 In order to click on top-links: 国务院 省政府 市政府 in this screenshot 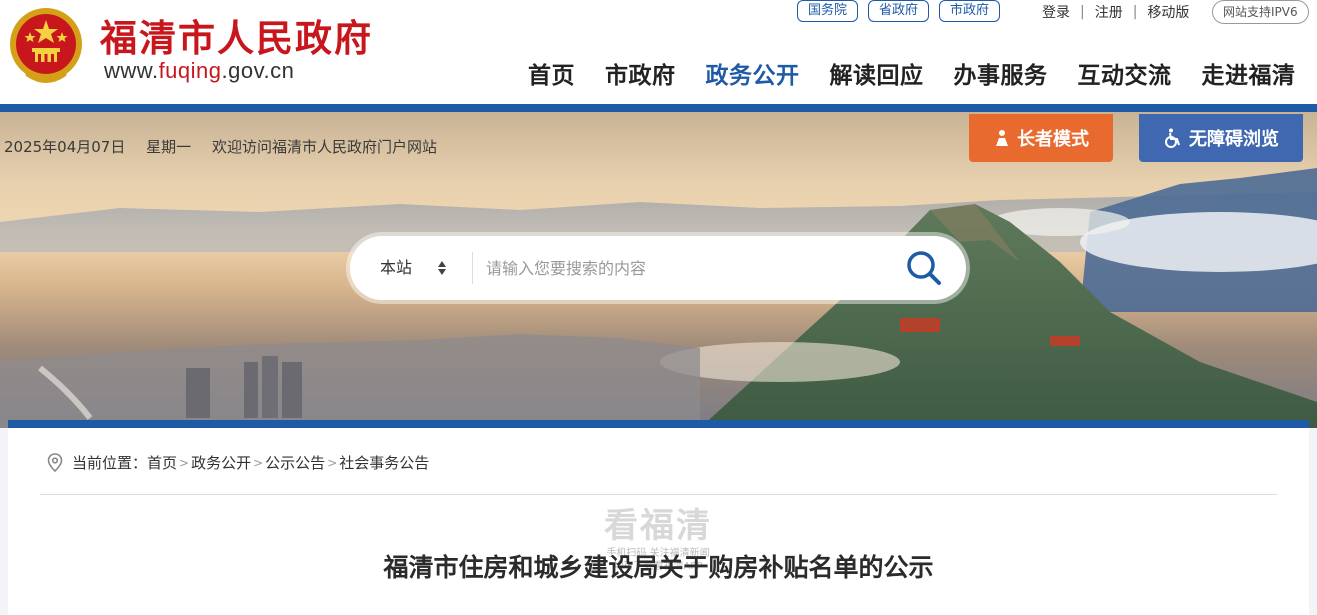, I will do `click(899, 11)`.